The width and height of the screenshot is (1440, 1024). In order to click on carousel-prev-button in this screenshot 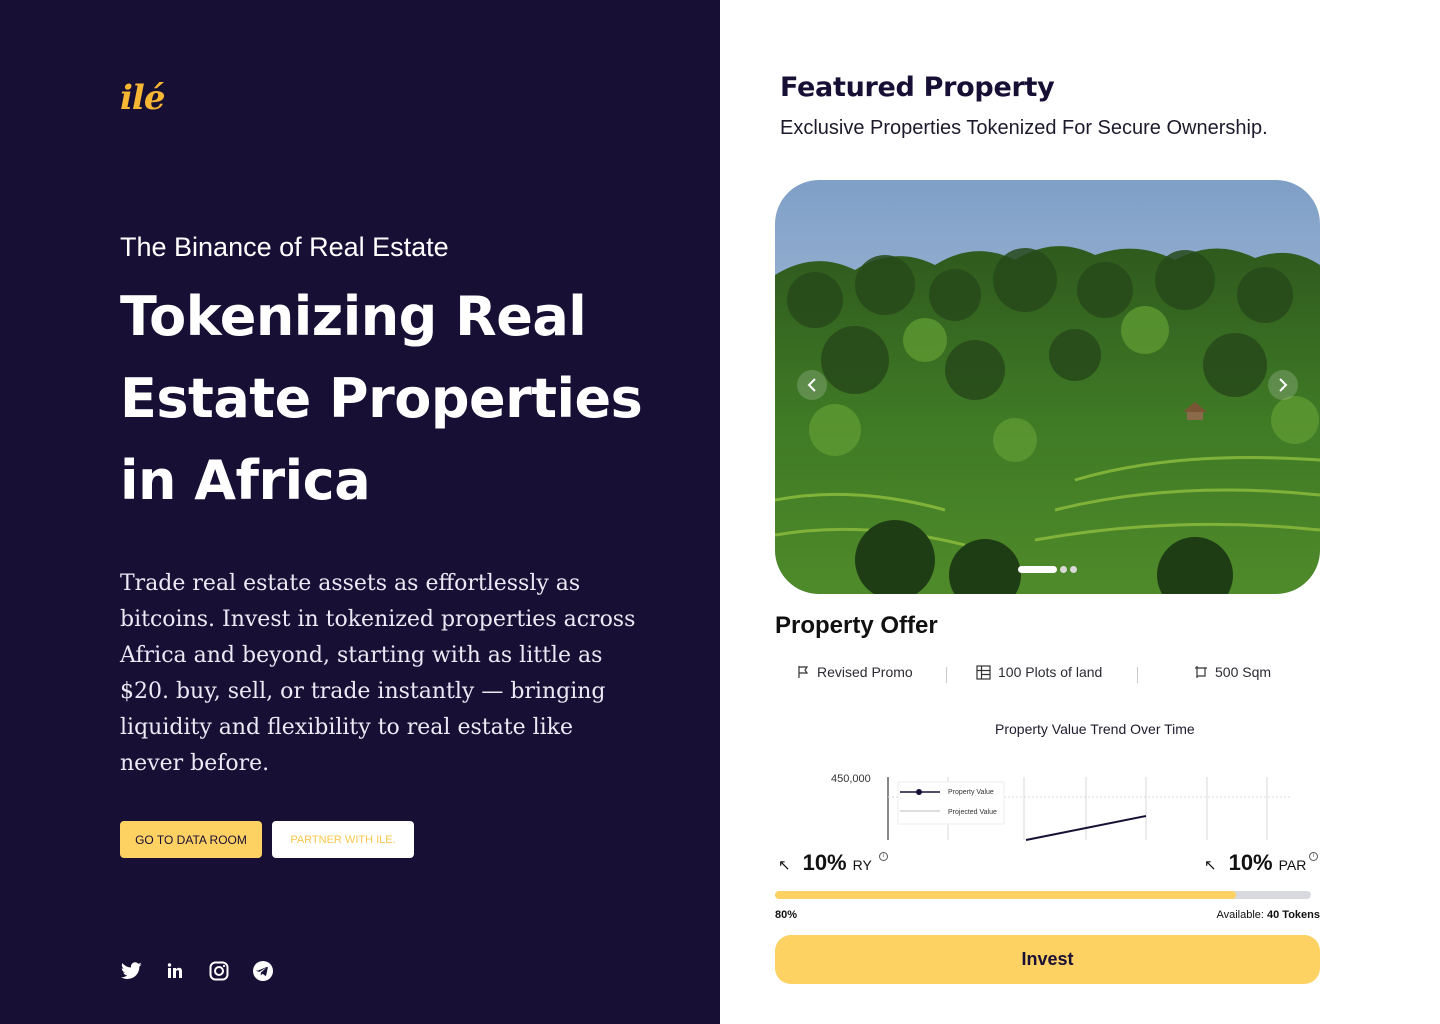, I will do `click(812, 385)`.